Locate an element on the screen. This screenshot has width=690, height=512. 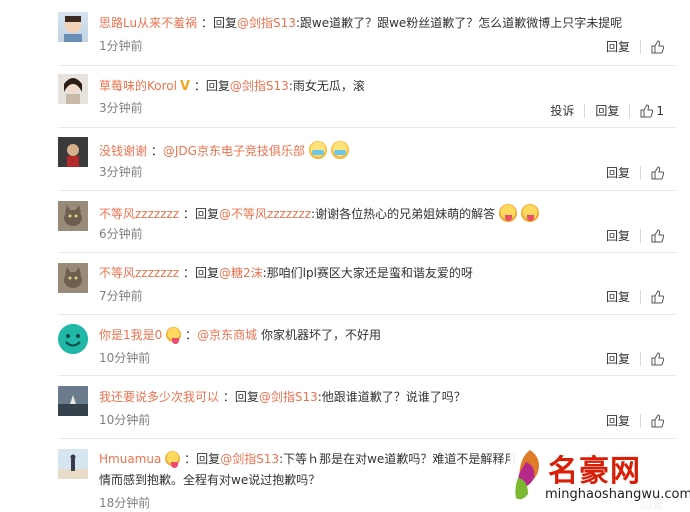
watermark-title: 名豪网 is located at coordinates (594, 471).